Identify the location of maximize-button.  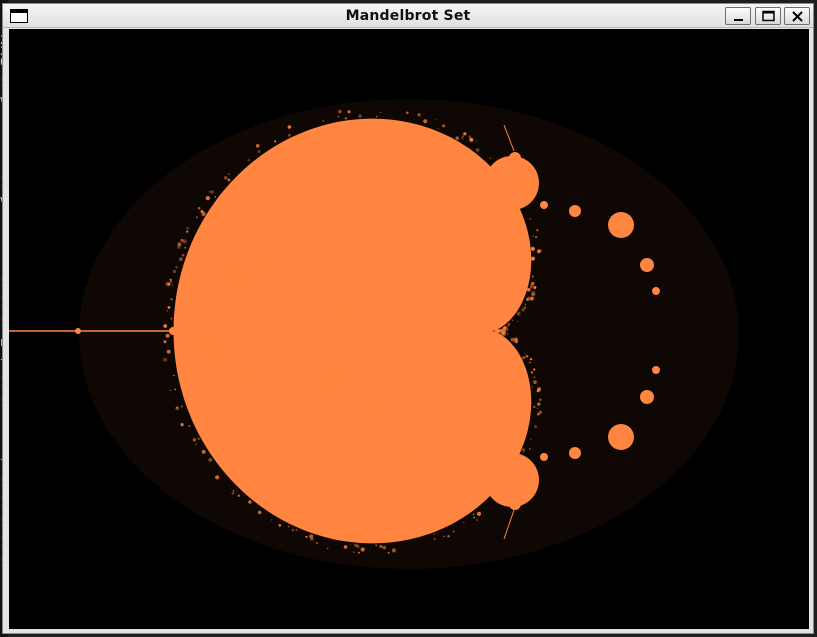
(768, 16).